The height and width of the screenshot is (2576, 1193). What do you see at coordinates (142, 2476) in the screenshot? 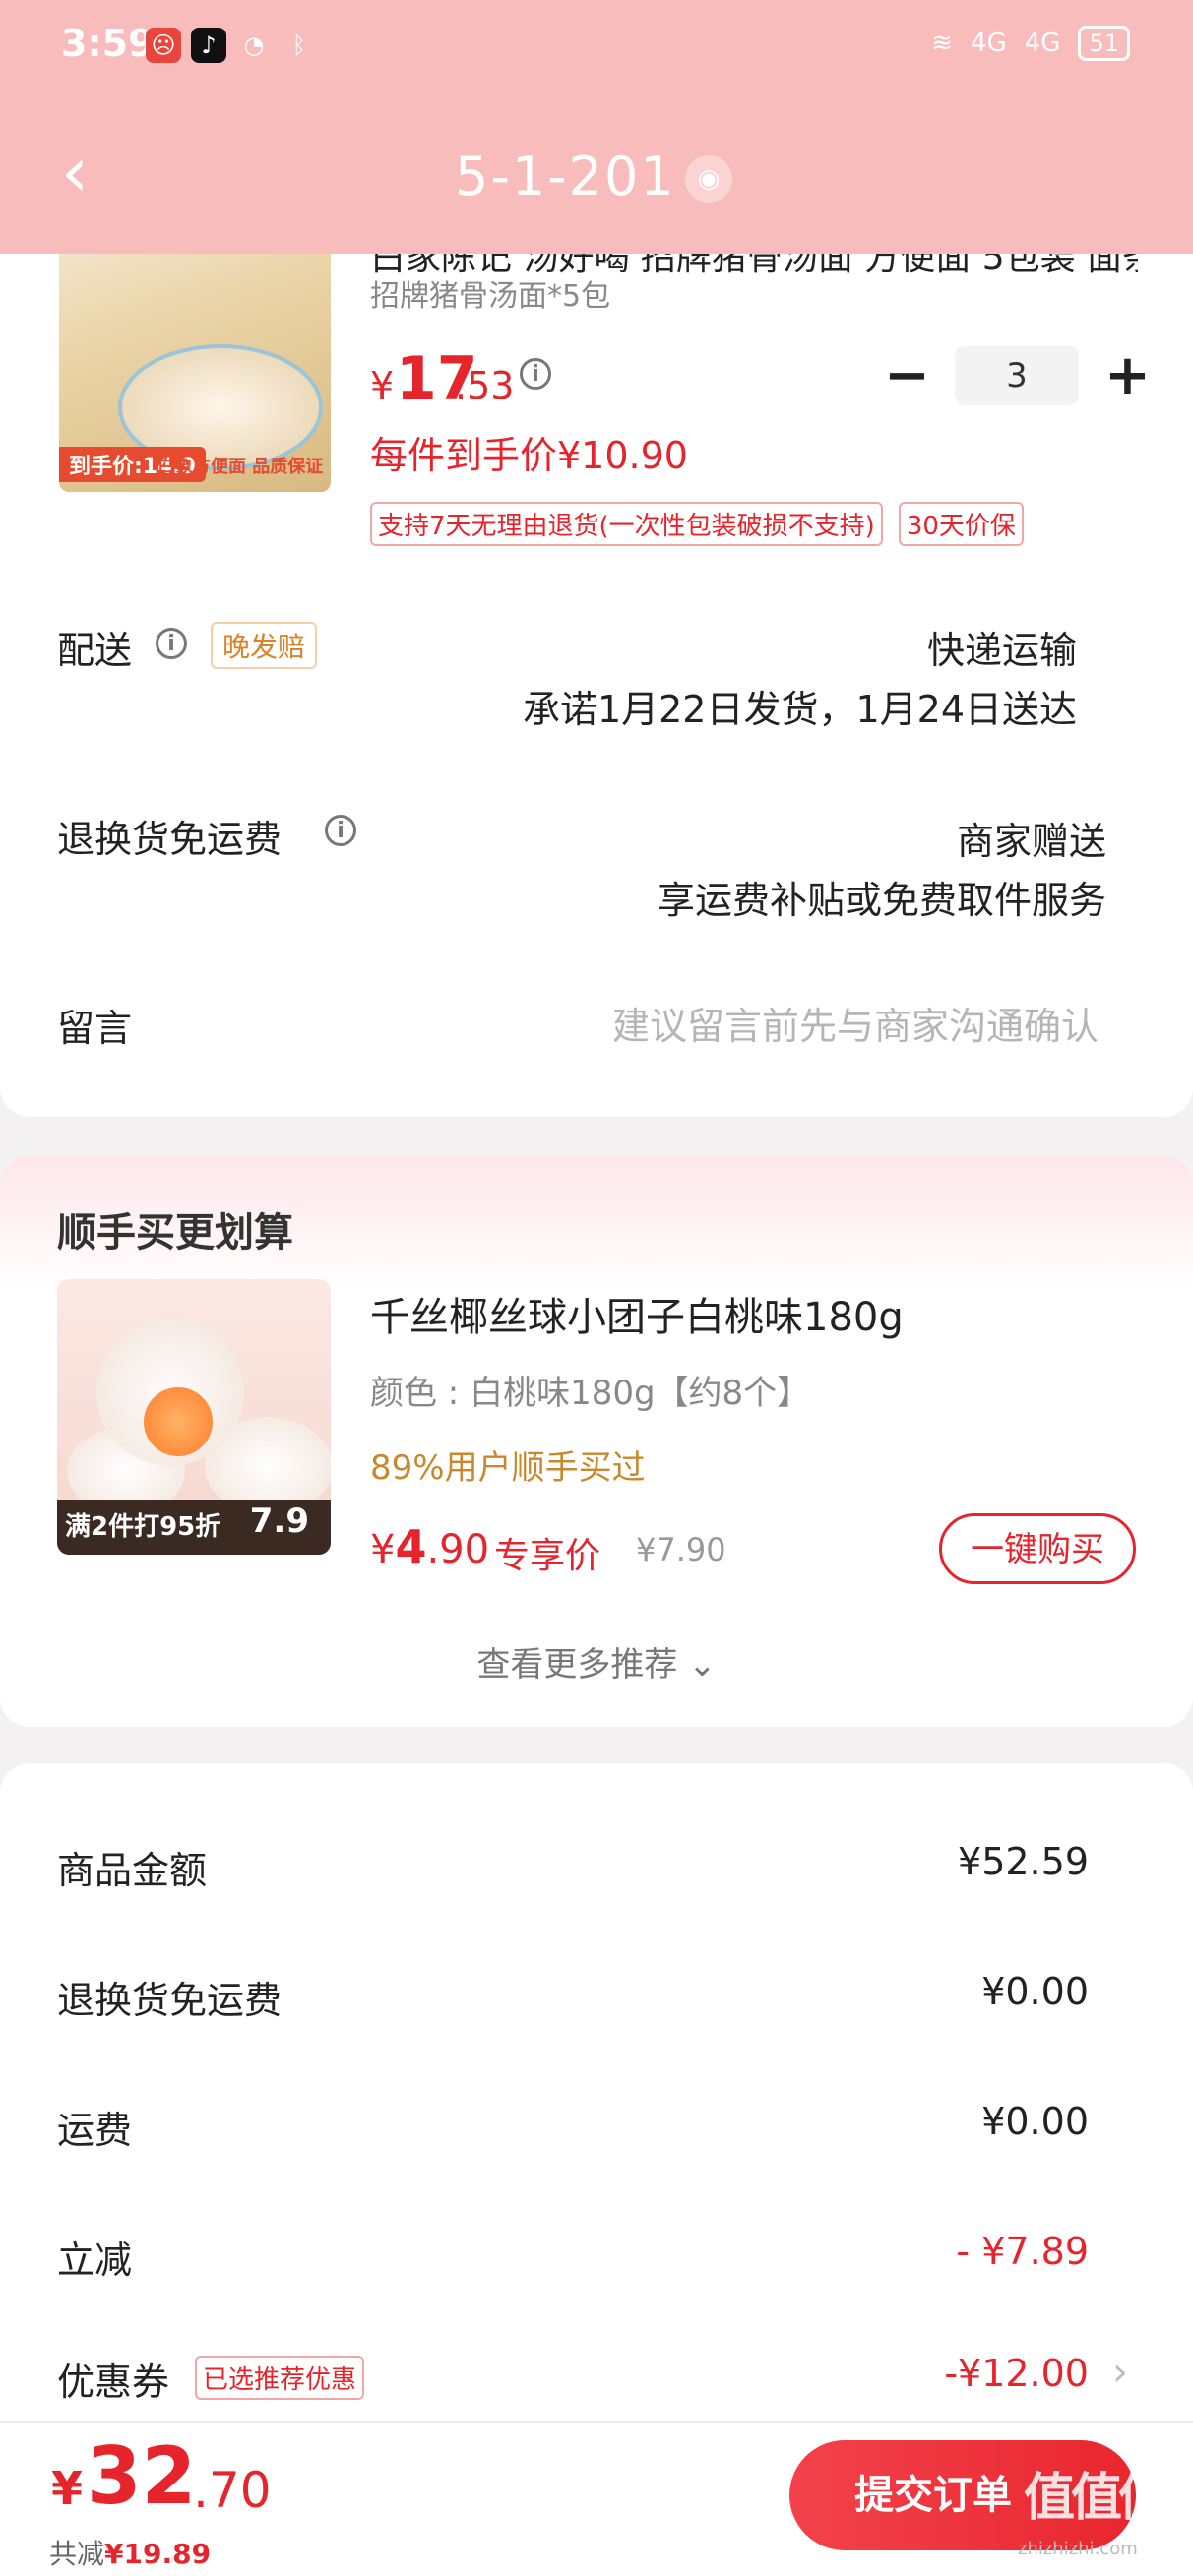
I see `total-integer: 32` at bounding box center [142, 2476].